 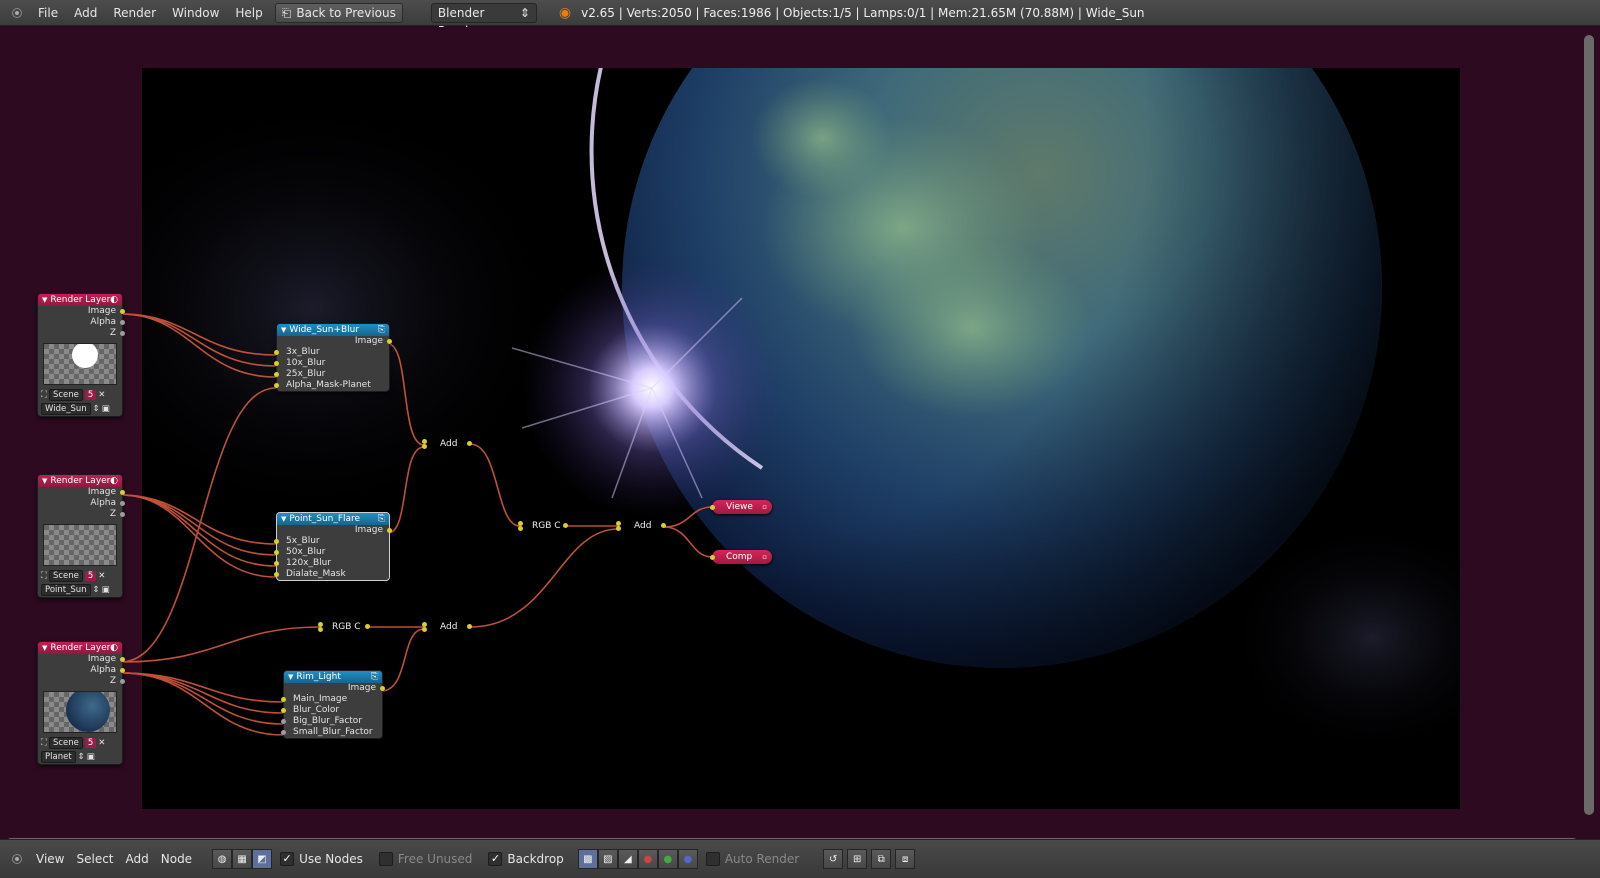 I want to click on layer-selector: Point_Sun ⇕ ▣, so click(x=80, y=590).